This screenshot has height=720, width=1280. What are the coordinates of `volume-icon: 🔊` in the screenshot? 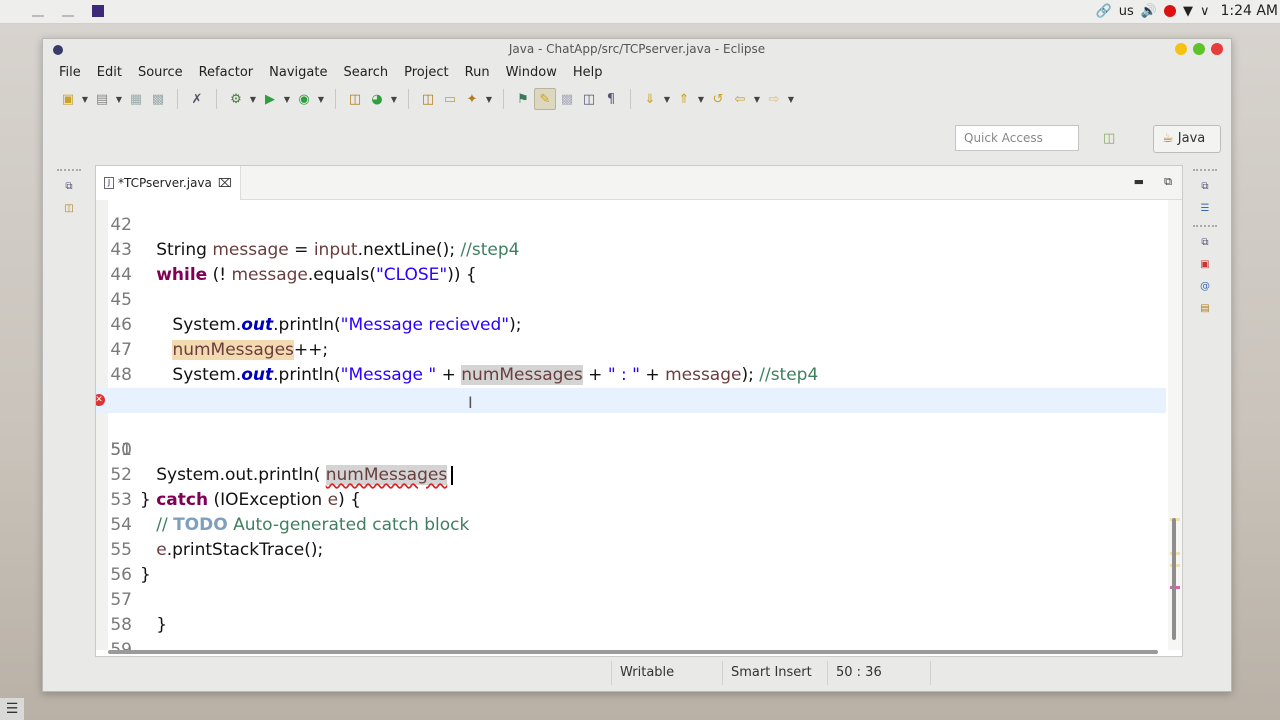 It's located at (1149, 11).